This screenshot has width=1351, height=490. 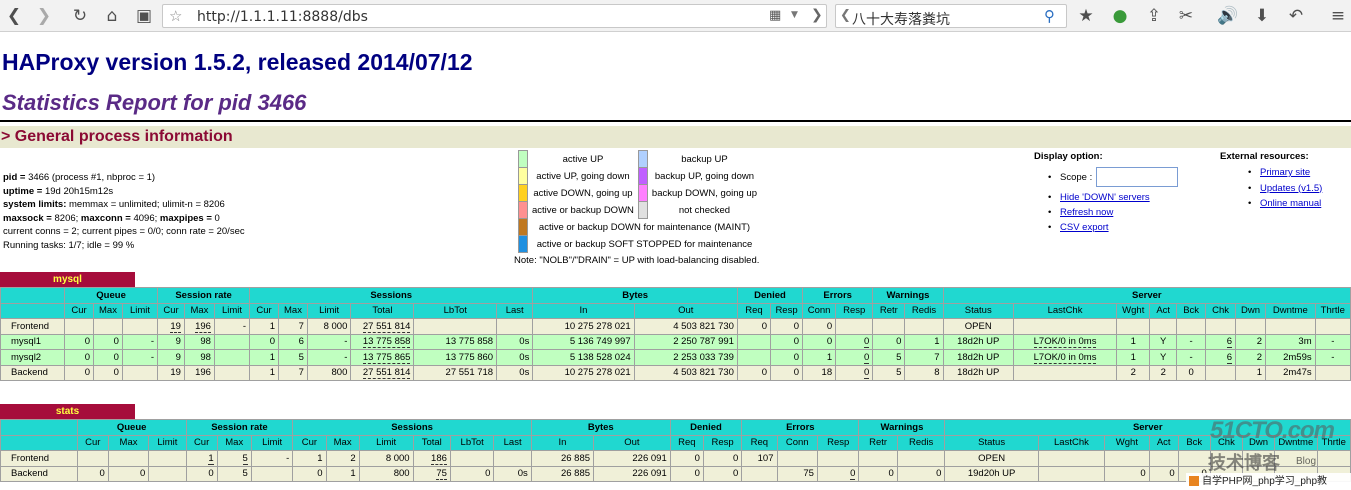 I want to click on reload-icon: ↻, so click(x=80, y=16).